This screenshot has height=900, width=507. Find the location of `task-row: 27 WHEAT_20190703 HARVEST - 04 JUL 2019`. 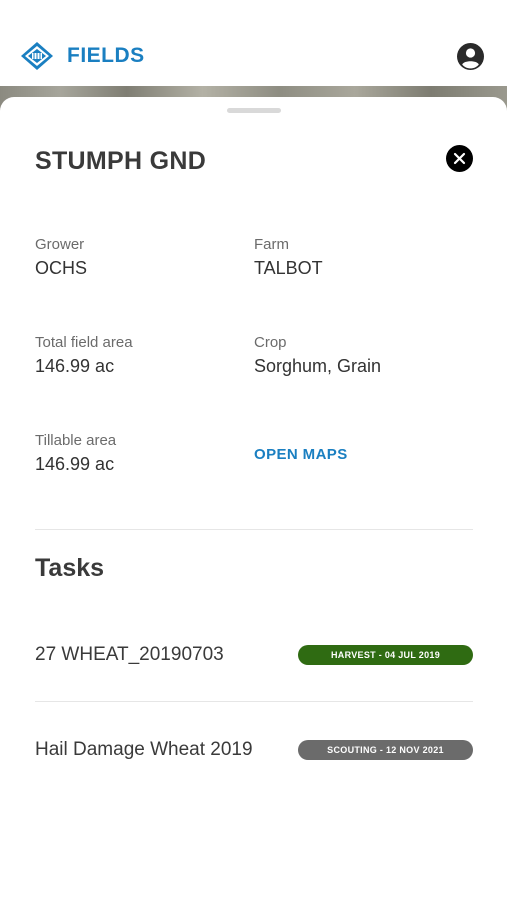

task-row: 27 WHEAT_20190703 HARVEST - 04 JUL 2019 is located at coordinates (253, 655).